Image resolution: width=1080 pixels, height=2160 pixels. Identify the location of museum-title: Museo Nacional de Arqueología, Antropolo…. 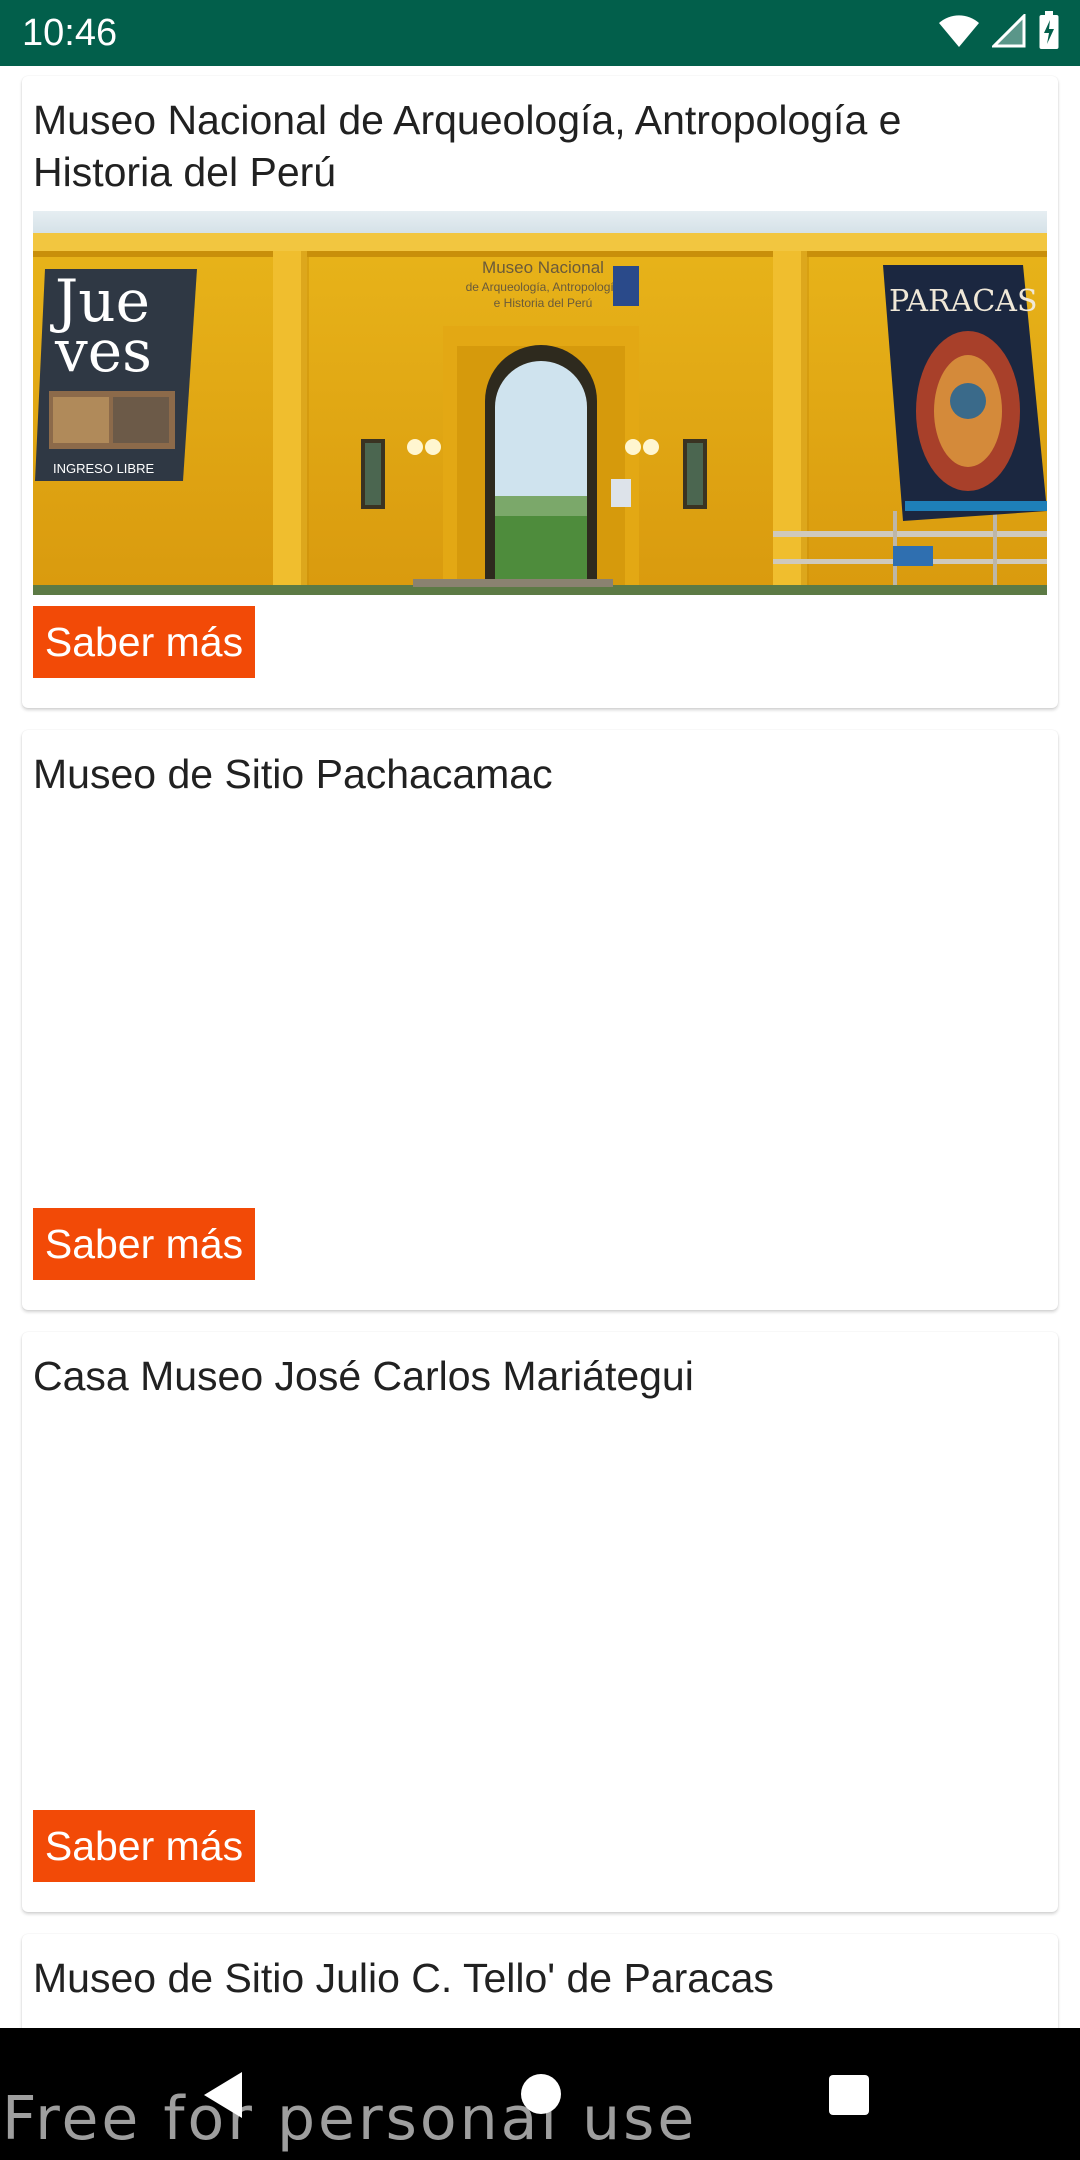
(467, 146).